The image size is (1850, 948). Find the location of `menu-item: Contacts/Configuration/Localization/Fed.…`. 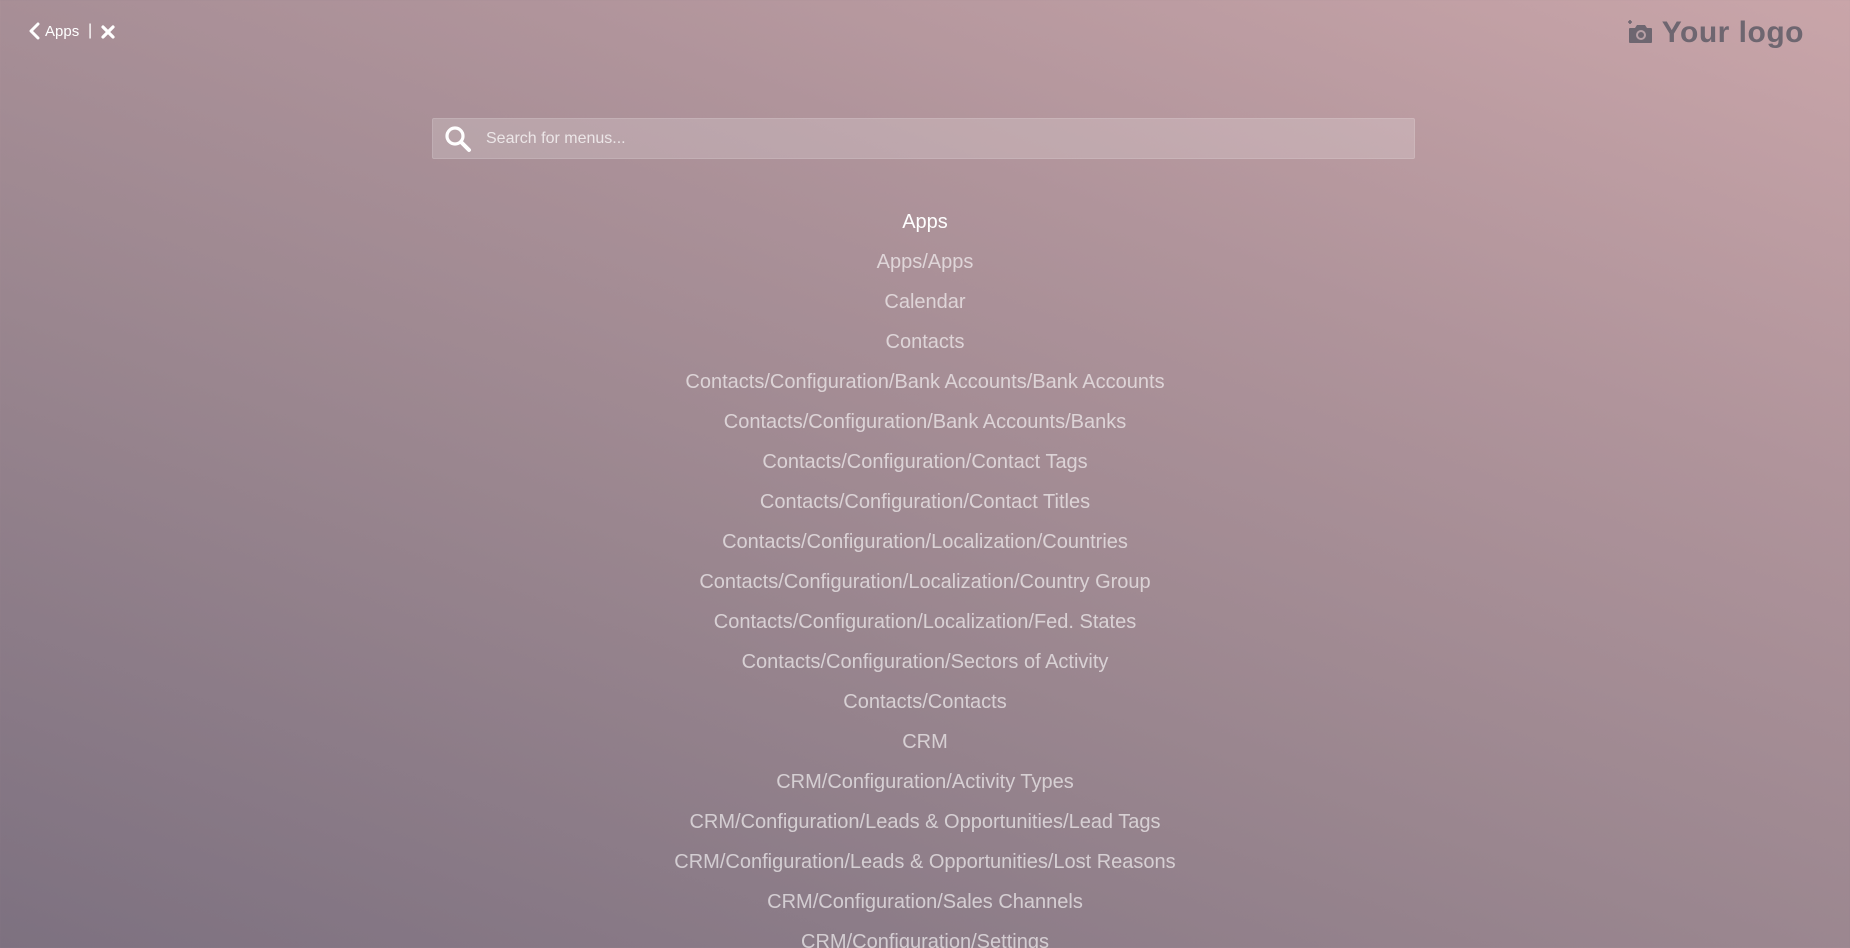

menu-item: Contacts/Configuration/Localization/Fed.… is located at coordinates (925, 622).